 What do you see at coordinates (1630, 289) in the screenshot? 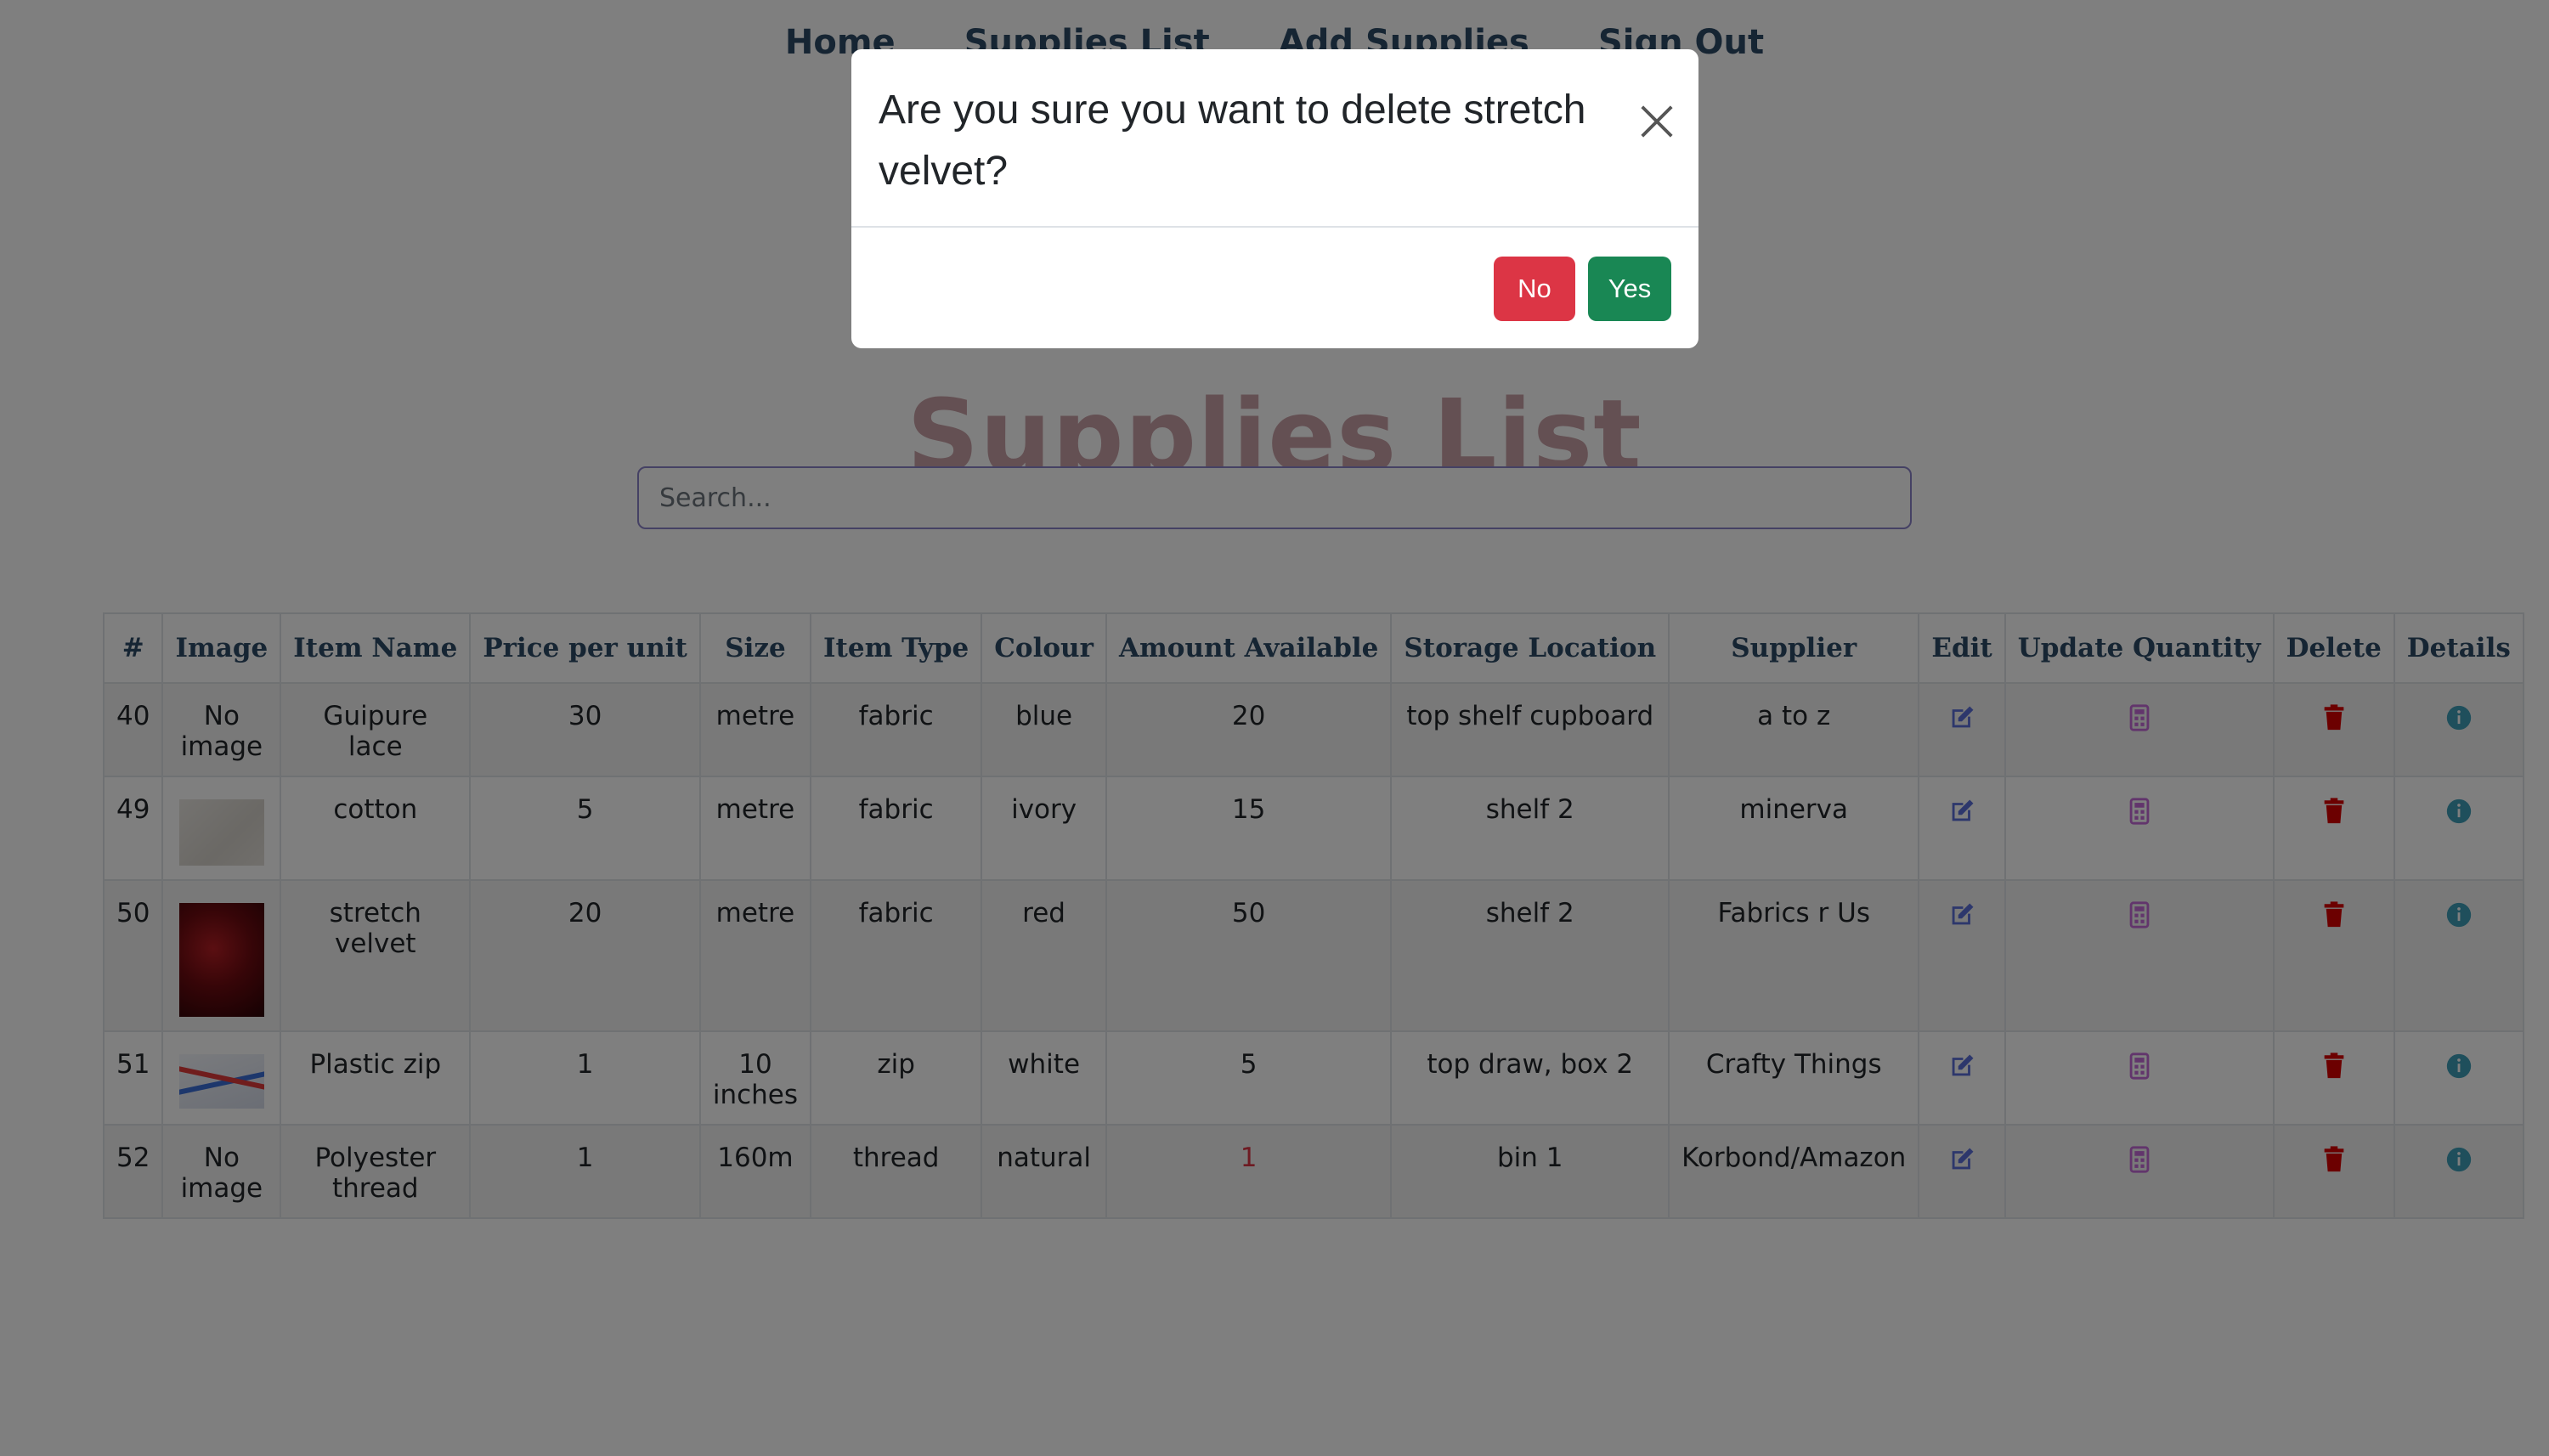
I see `yes-button: Yes` at bounding box center [1630, 289].